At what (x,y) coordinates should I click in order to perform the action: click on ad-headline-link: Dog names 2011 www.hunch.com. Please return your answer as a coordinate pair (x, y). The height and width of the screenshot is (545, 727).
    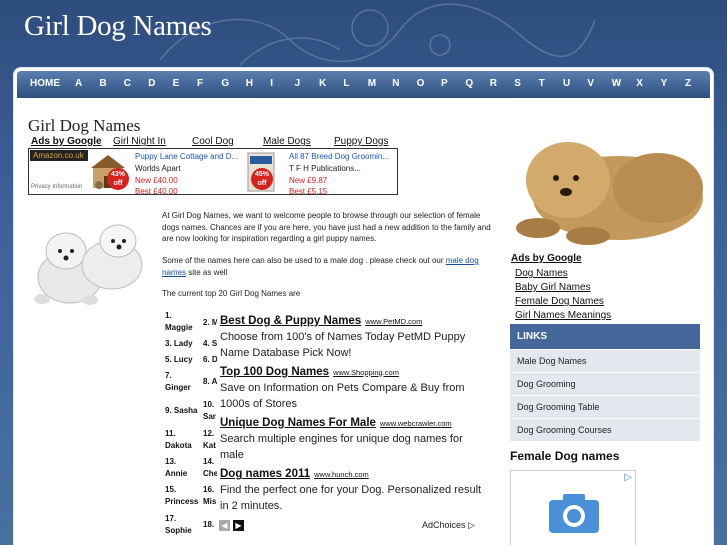
    Looking at the image, I should click on (294, 474).